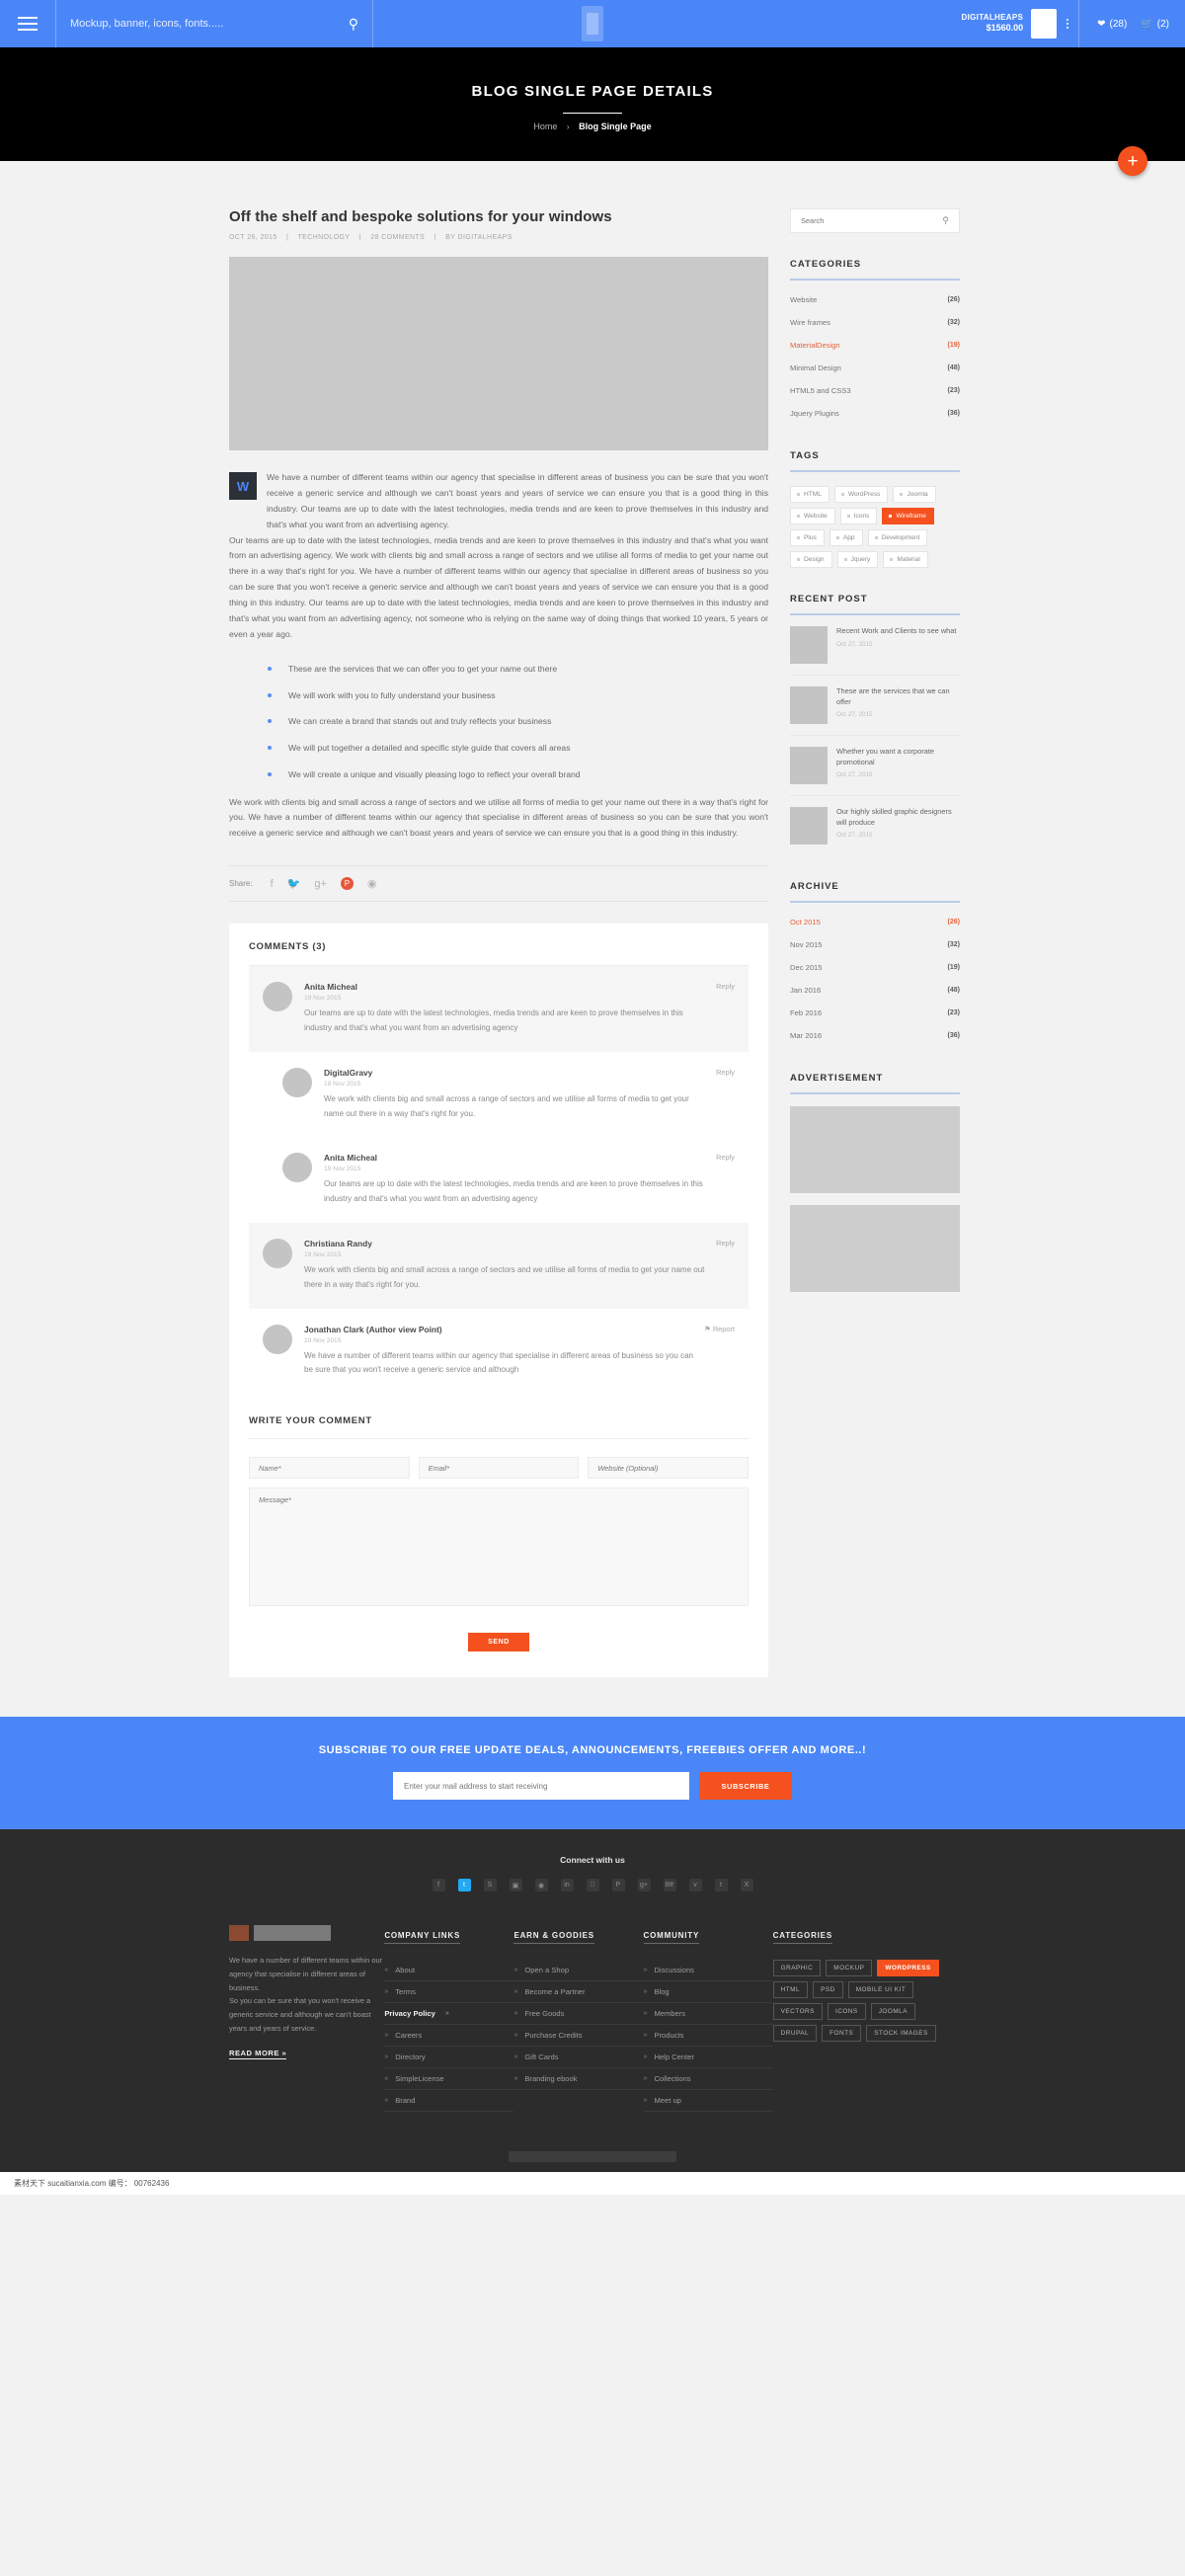 Image resolution: width=1185 pixels, height=2576 pixels. I want to click on read-more-link: READ MORE », so click(258, 2054).